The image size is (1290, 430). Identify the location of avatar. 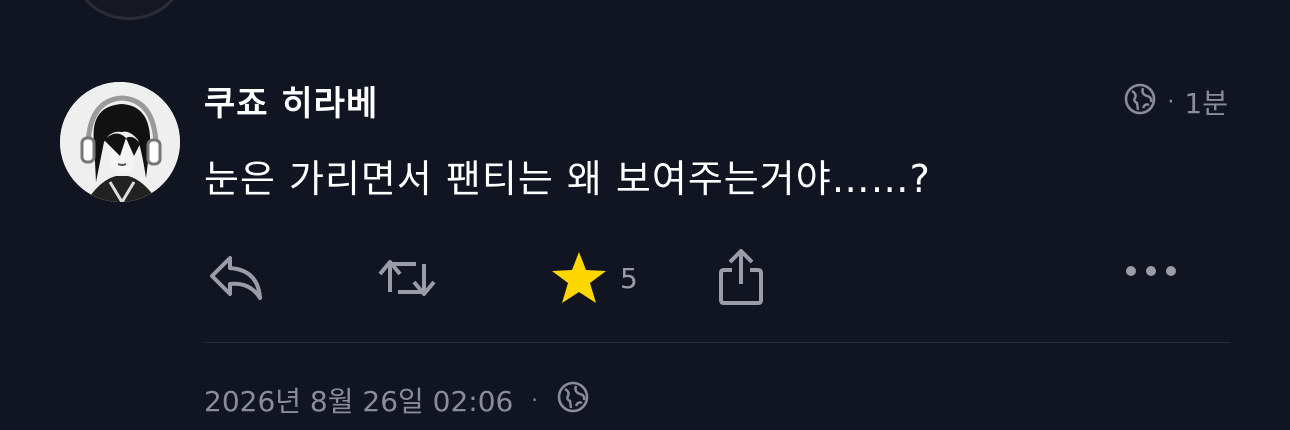
(120, 142).